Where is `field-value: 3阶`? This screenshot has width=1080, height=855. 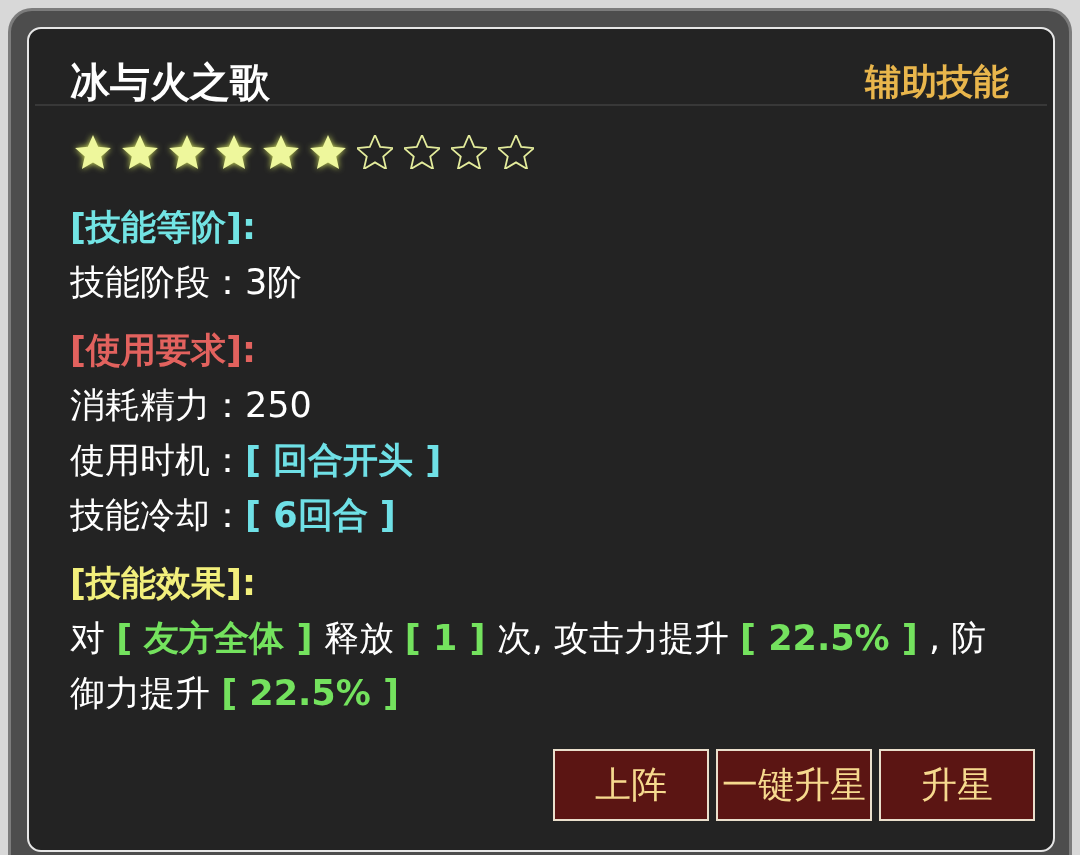
field-value: 3阶 is located at coordinates (274, 282).